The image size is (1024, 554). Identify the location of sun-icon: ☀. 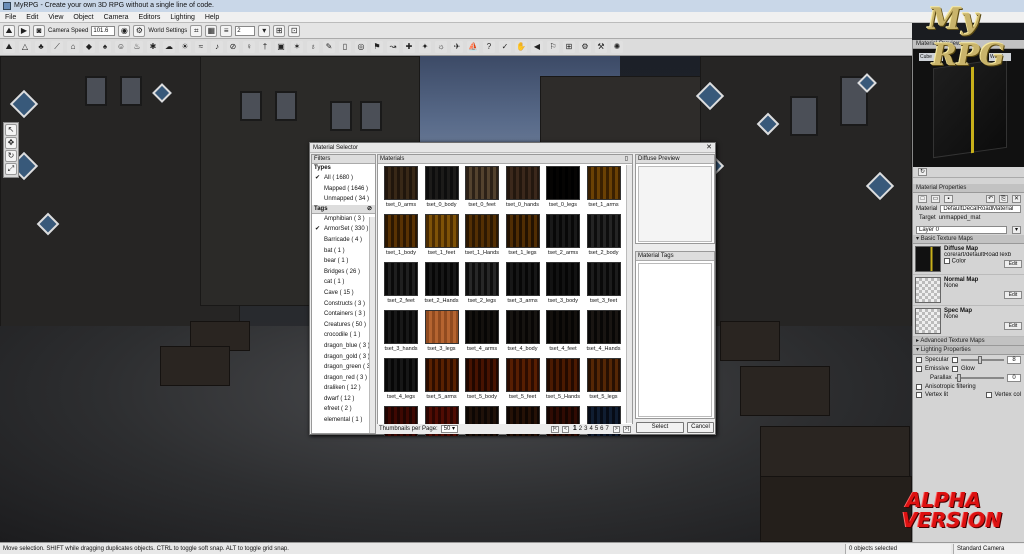
(185, 47).